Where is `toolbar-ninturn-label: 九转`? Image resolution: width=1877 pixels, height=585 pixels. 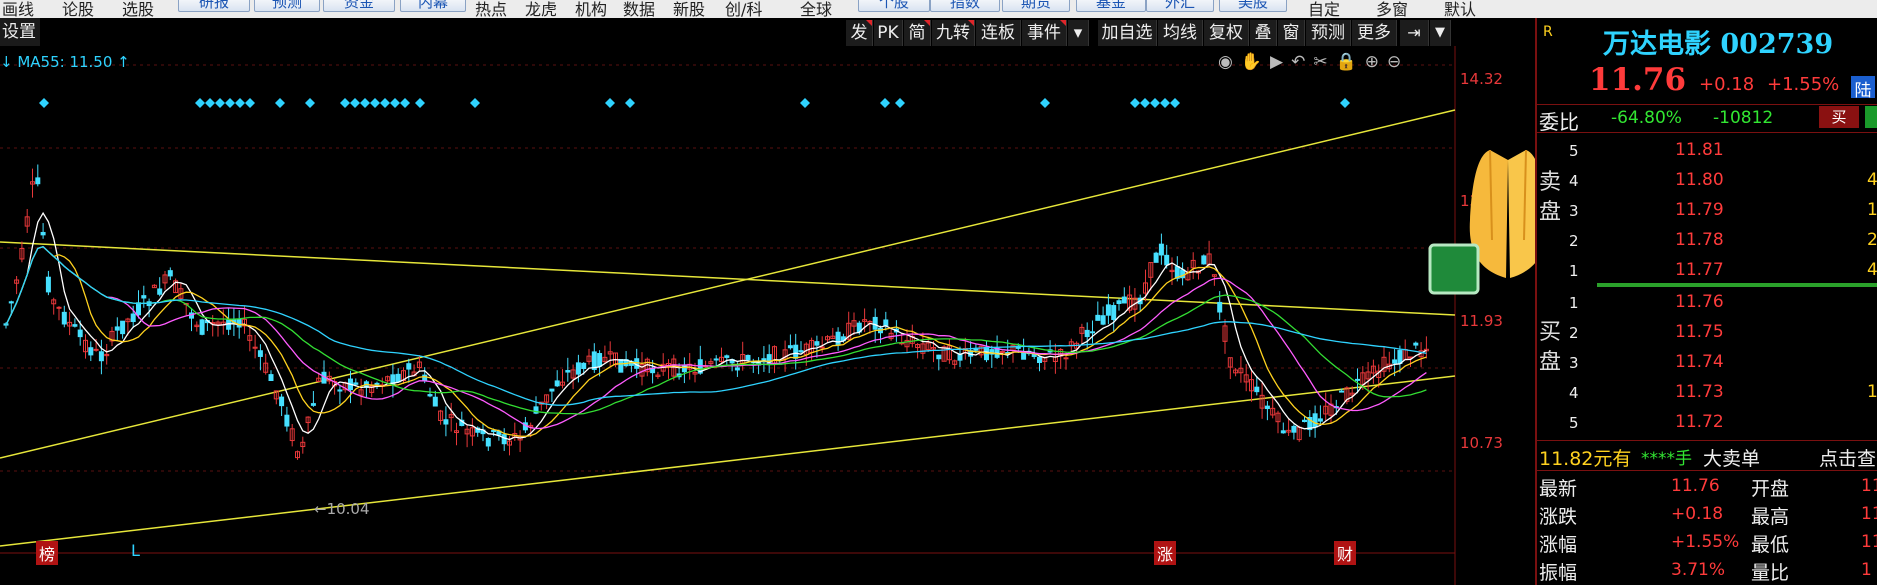
toolbar-ninturn-label: 九转 is located at coordinates (953, 33).